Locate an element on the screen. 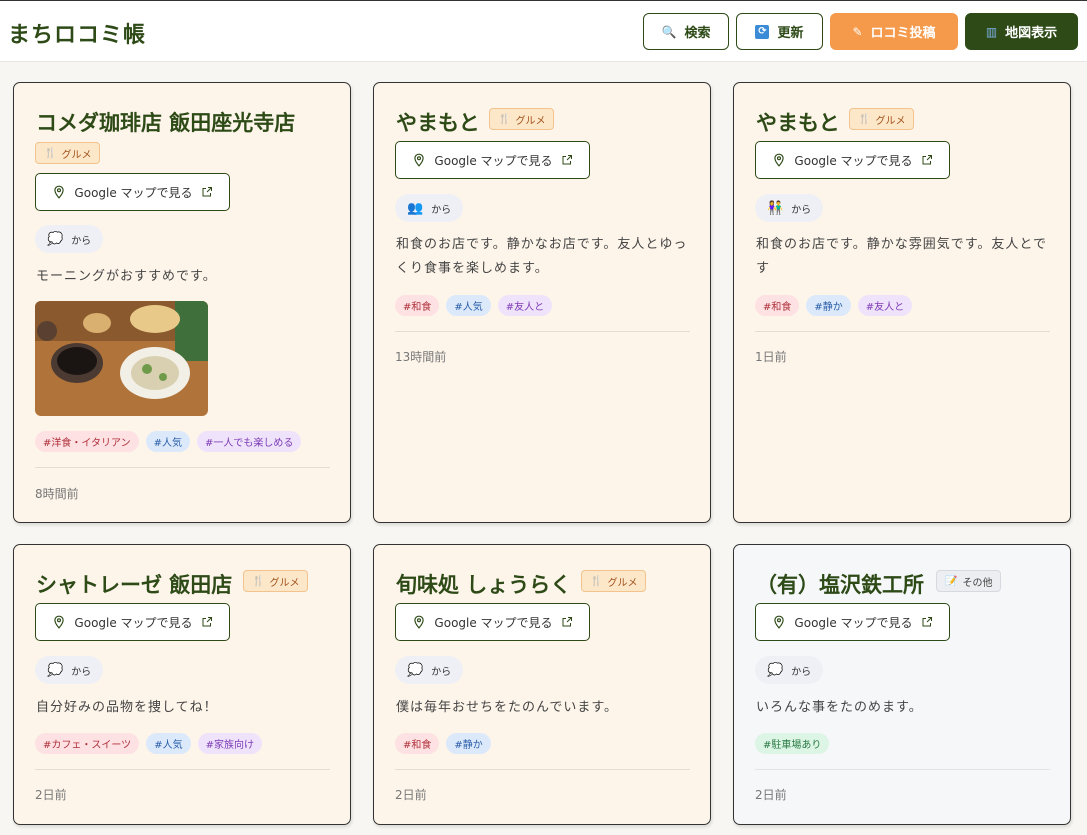  tag-list: #洋食・イタリアン #人気 #一人でも楽しめる is located at coordinates (168, 441).